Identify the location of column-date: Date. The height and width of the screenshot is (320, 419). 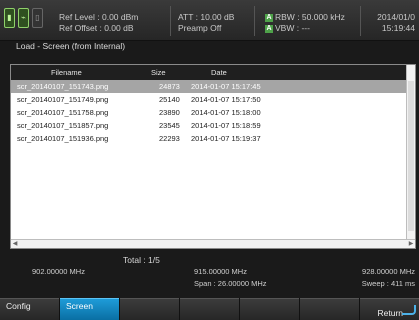
(219, 72).